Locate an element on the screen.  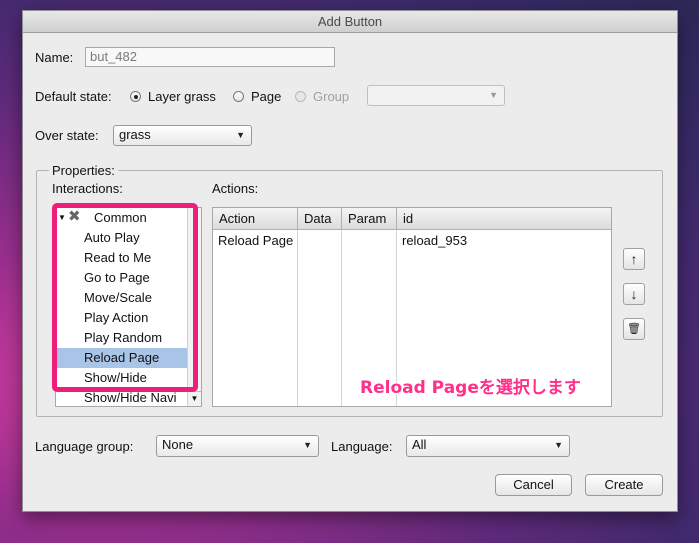
over-state-select: grass ▼ is located at coordinates (182, 135).